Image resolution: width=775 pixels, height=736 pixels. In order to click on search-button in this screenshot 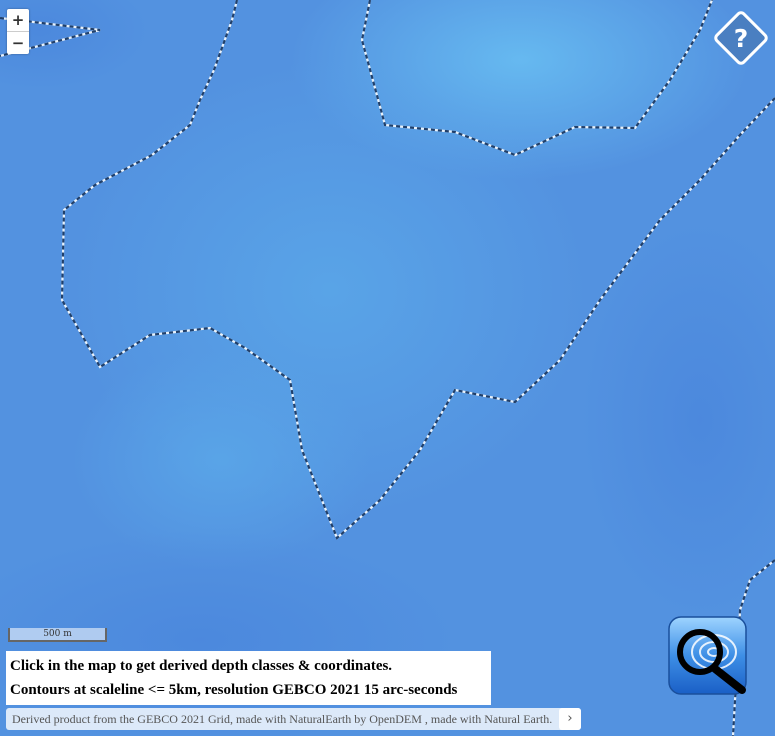, I will do `click(708, 656)`.